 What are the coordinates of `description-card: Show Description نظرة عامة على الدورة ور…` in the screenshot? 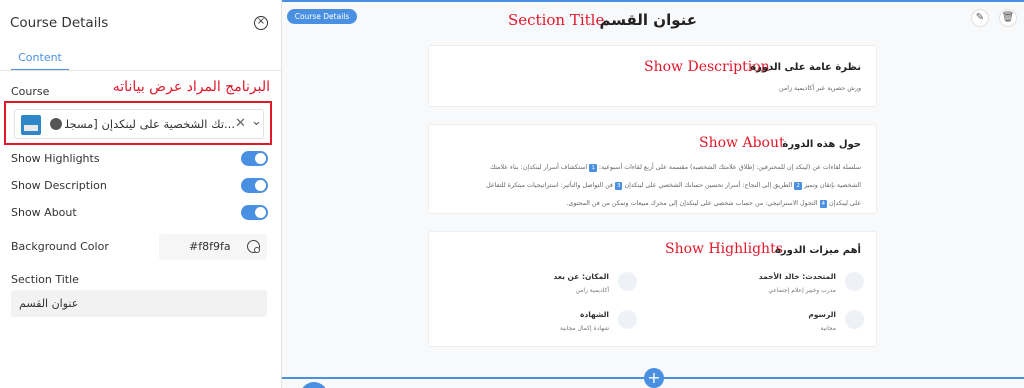 It's located at (652, 76).